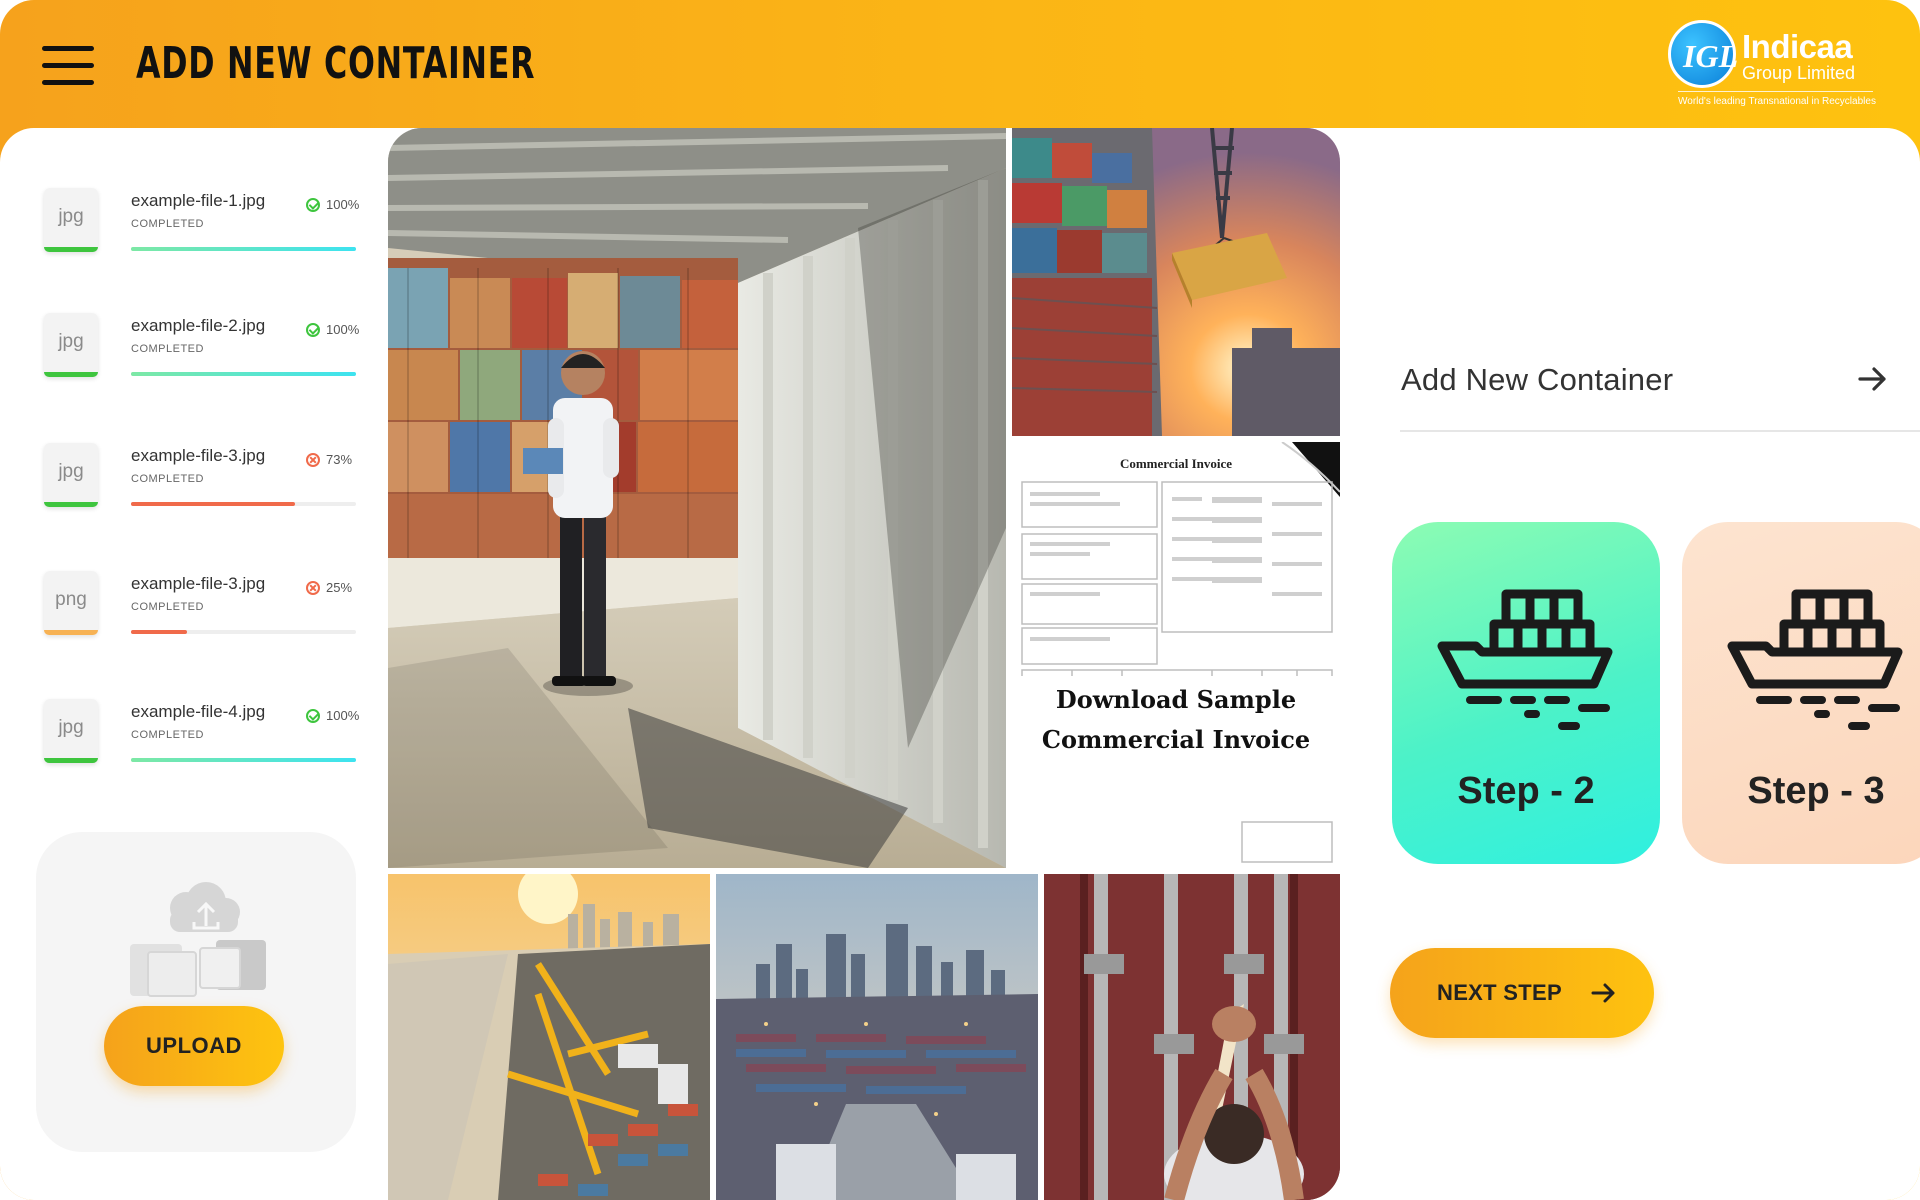 The height and width of the screenshot is (1200, 1920). What do you see at coordinates (1816, 791) in the screenshot?
I see `step-3-label: Step - 3` at bounding box center [1816, 791].